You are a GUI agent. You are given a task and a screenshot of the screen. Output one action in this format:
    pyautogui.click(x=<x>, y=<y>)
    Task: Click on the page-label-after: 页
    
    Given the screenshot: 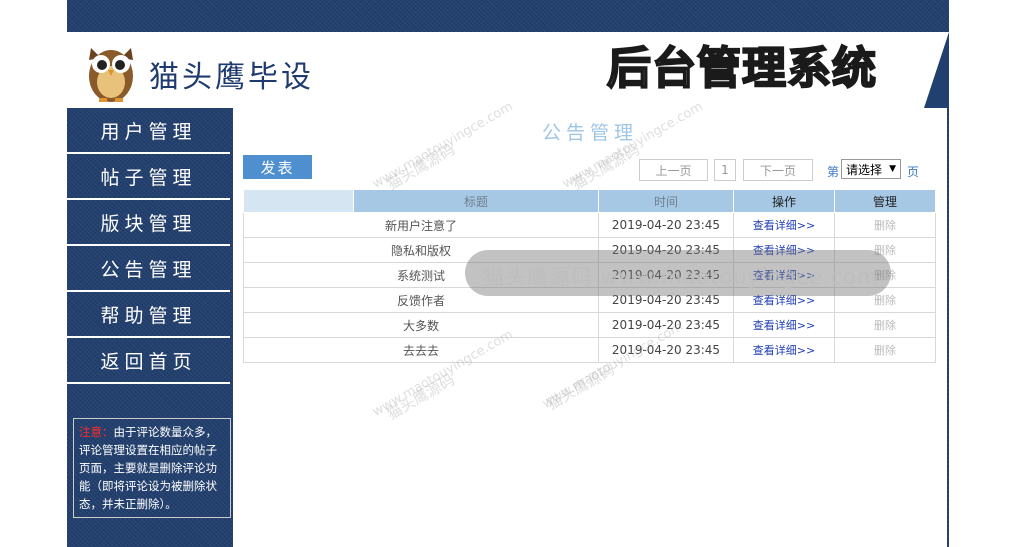 What is the action you would take?
    pyautogui.click(x=913, y=172)
    